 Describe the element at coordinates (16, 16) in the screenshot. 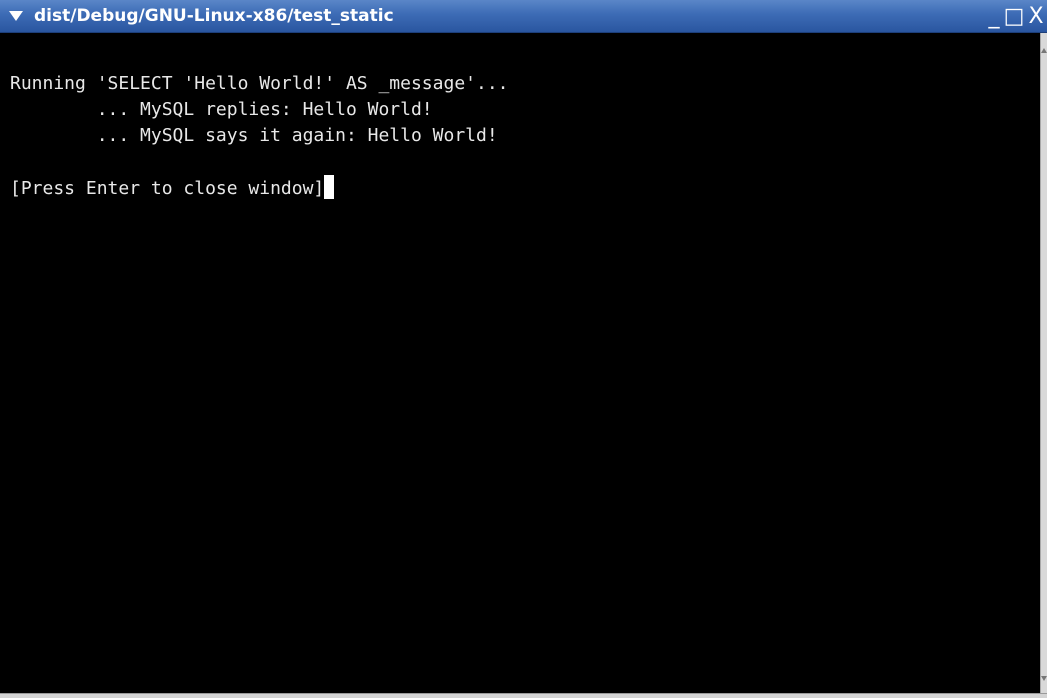

I see `window-menu-icon` at that location.